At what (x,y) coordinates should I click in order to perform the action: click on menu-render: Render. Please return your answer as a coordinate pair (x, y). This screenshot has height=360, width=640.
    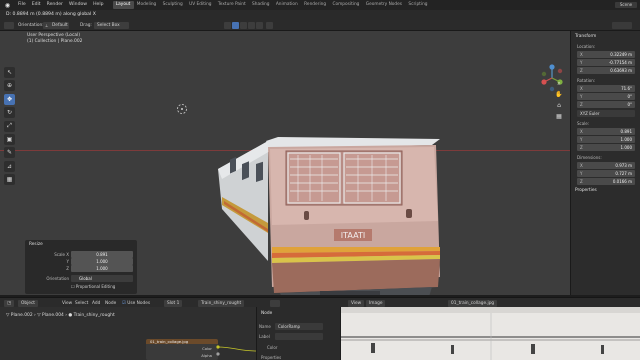
    Looking at the image, I should click on (55, 5).